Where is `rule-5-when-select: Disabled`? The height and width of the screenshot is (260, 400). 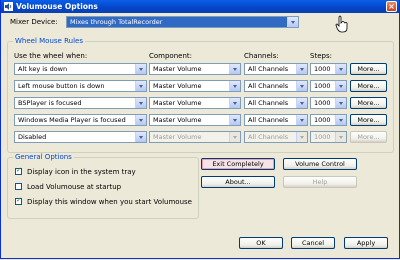
rule-5-when-select: Disabled is located at coordinates (80, 137).